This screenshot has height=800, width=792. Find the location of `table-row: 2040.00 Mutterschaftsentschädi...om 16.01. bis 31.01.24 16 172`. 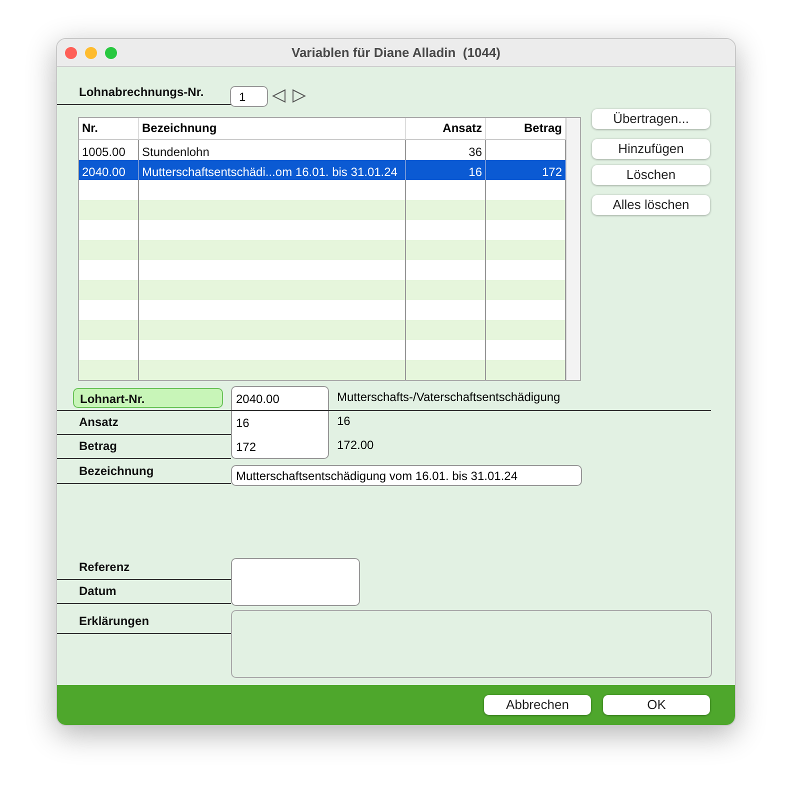

table-row: 2040.00 Mutterschaftsentschädi...om 16.01. bis 31.01.24 16 172 is located at coordinates (322, 170).